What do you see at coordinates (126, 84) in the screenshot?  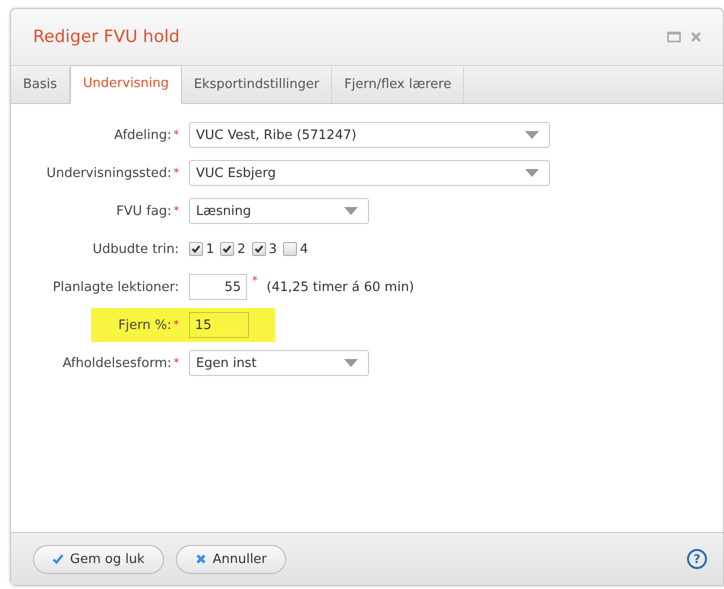 I see `tab: Undervisning` at bounding box center [126, 84].